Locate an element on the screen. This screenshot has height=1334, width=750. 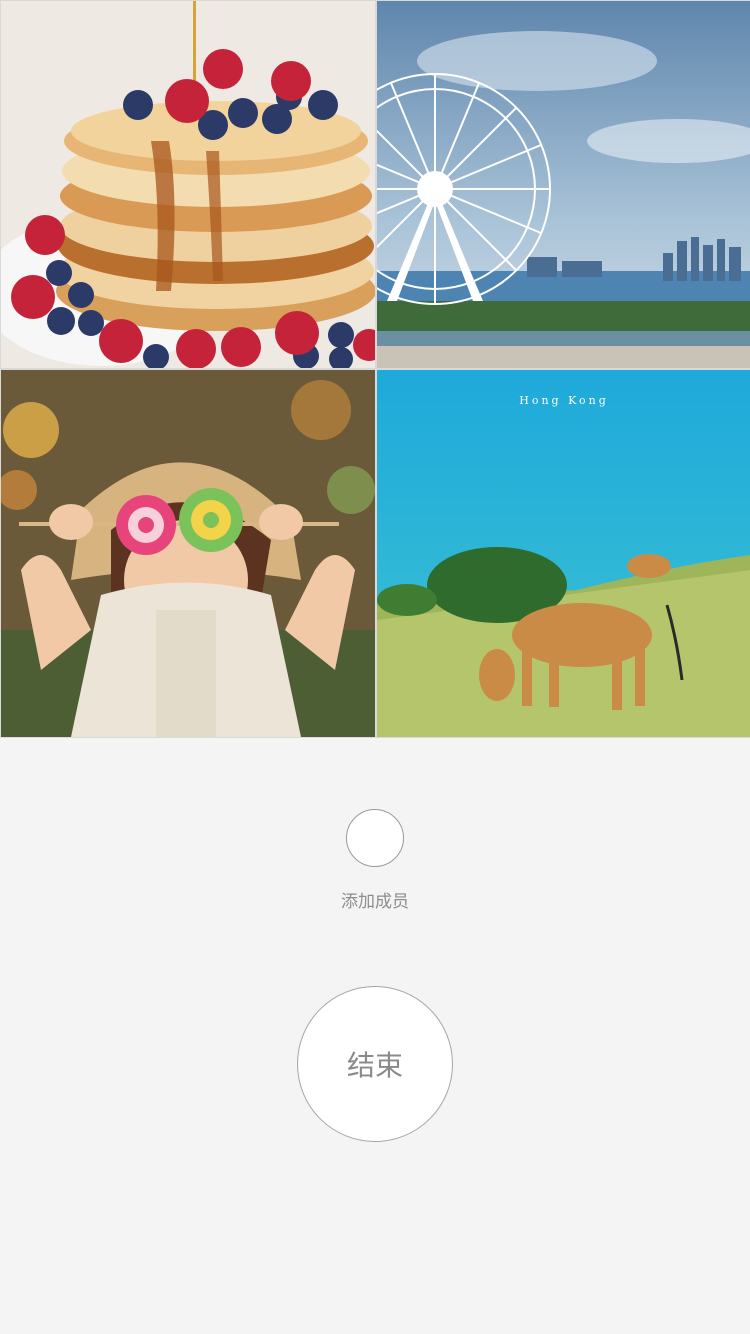
girl-lollipops-photo is located at coordinates (188, 553).